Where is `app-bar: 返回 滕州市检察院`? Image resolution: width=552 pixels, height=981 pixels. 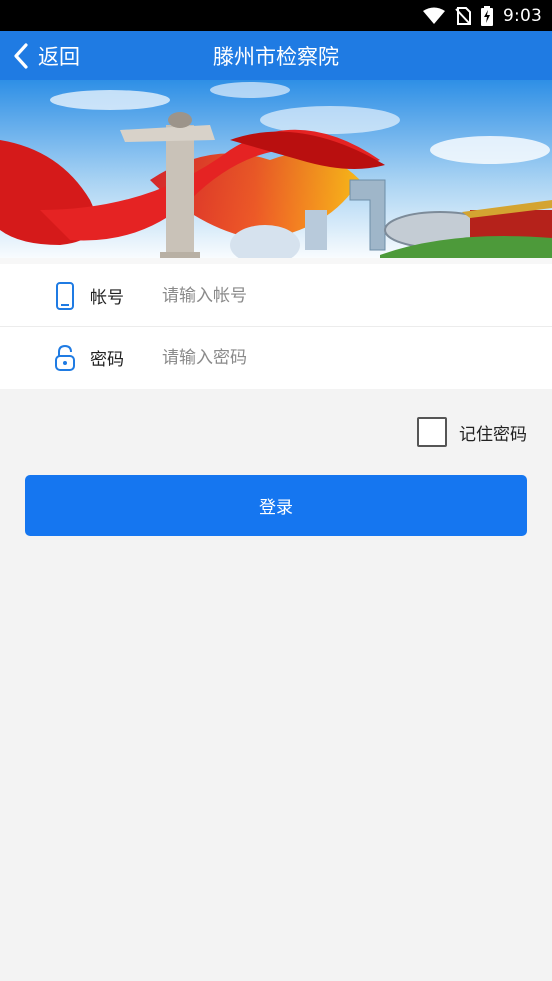 app-bar: 返回 滕州市检察院 is located at coordinates (276, 55).